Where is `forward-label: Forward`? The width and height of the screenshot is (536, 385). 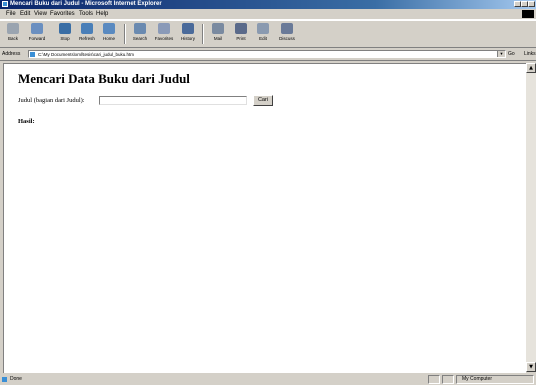 forward-label: Forward is located at coordinates (37, 38).